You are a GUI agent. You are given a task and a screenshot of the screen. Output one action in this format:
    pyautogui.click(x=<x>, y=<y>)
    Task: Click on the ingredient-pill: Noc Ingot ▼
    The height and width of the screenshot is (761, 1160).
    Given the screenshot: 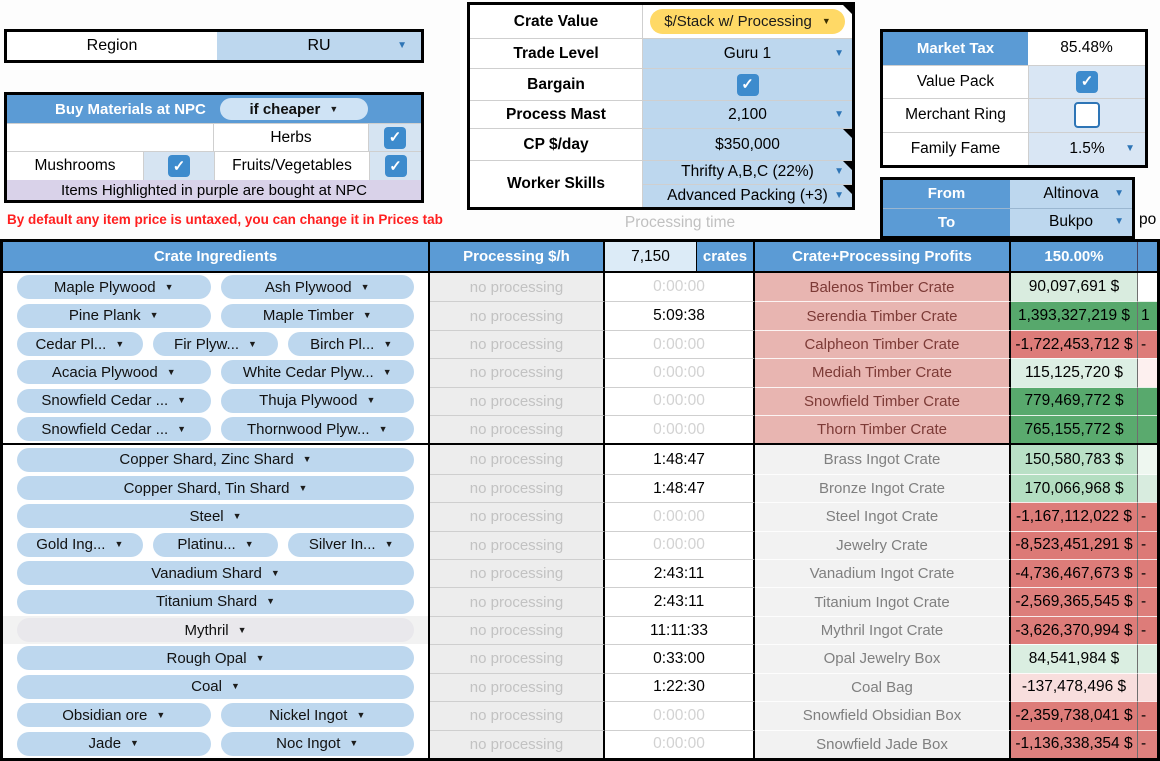 What is the action you would take?
    pyautogui.click(x=317, y=743)
    